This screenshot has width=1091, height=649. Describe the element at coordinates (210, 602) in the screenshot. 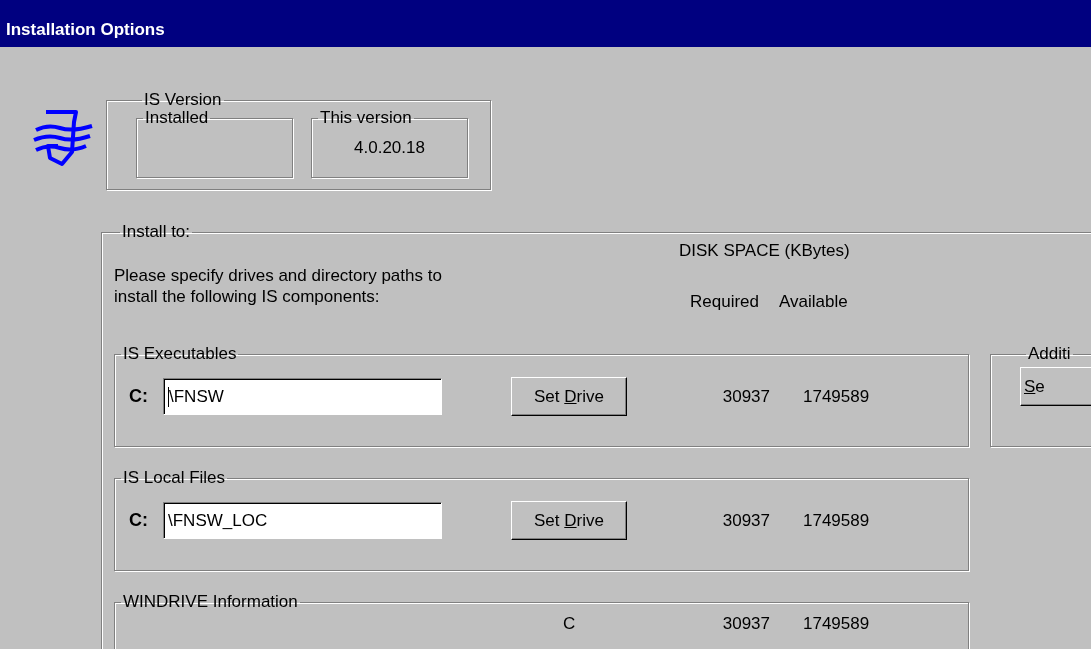

I see `group-label: WINDRIVE Information` at that location.